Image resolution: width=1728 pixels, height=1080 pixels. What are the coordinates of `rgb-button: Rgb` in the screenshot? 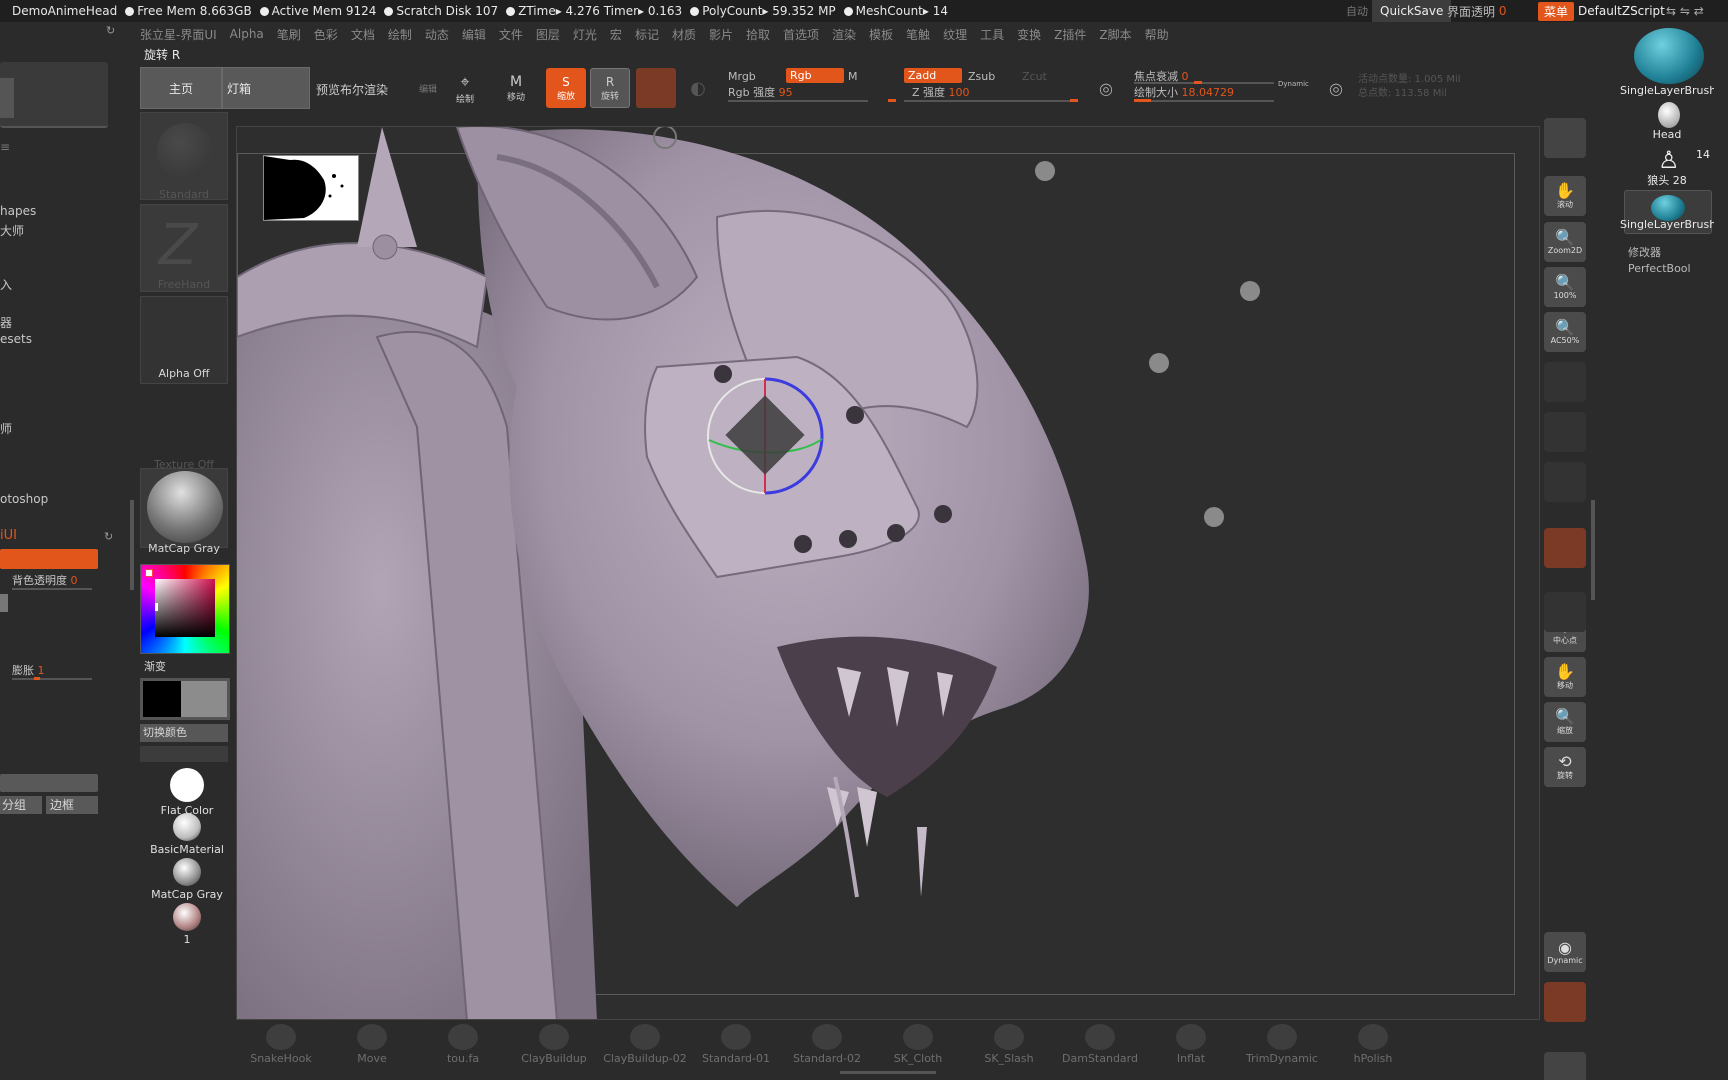 It's located at (815, 75).